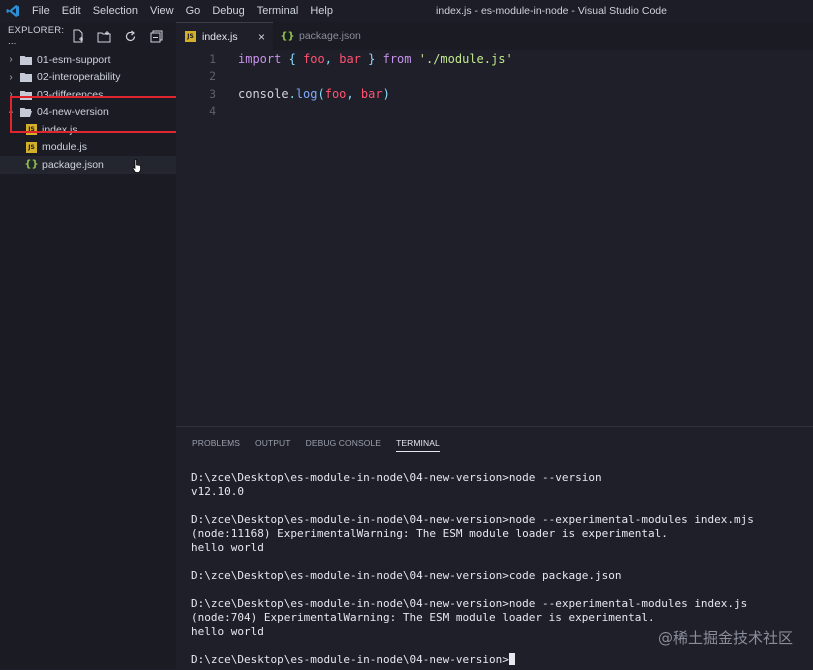  What do you see at coordinates (292, 58) in the screenshot?
I see `token: {` at bounding box center [292, 58].